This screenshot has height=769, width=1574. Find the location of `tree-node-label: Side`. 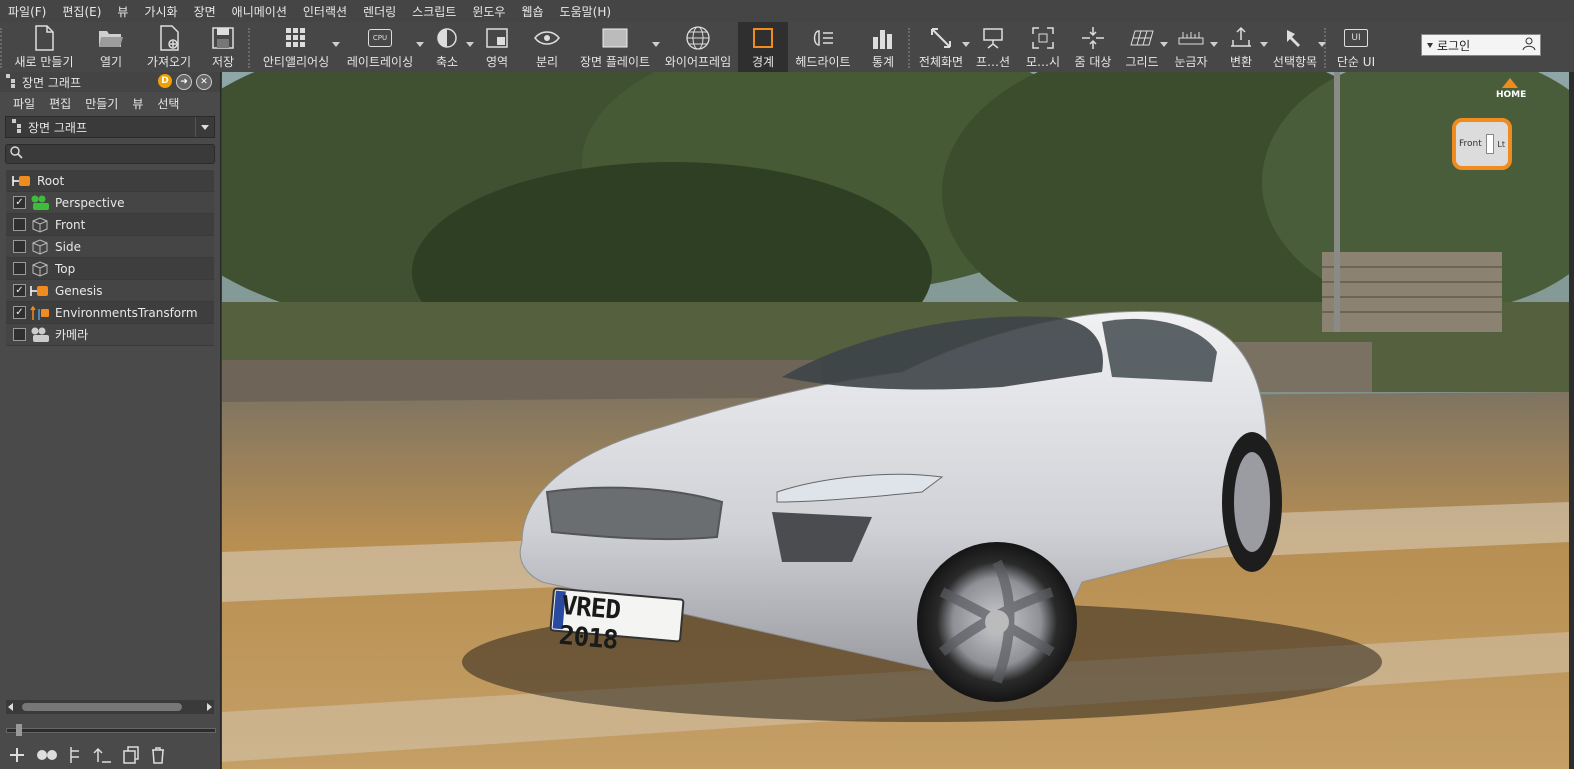

tree-node-label: Side is located at coordinates (68, 246).